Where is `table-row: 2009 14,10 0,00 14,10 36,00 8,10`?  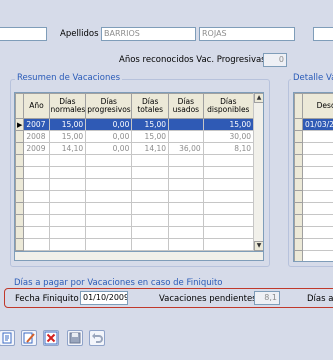
table-row: 2009 14,10 0,00 14,10 36,00 8,10 is located at coordinates (135, 148).